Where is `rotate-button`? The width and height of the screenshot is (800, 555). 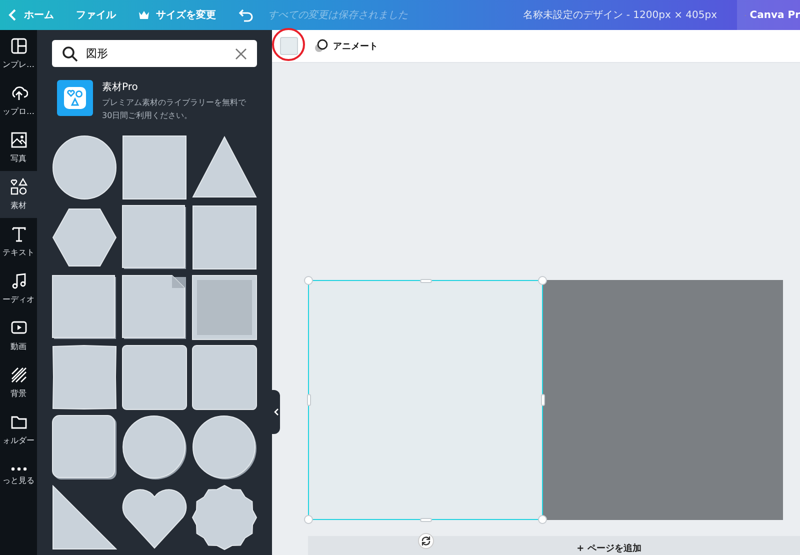
rotate-button is located at coordinates (426, 541).